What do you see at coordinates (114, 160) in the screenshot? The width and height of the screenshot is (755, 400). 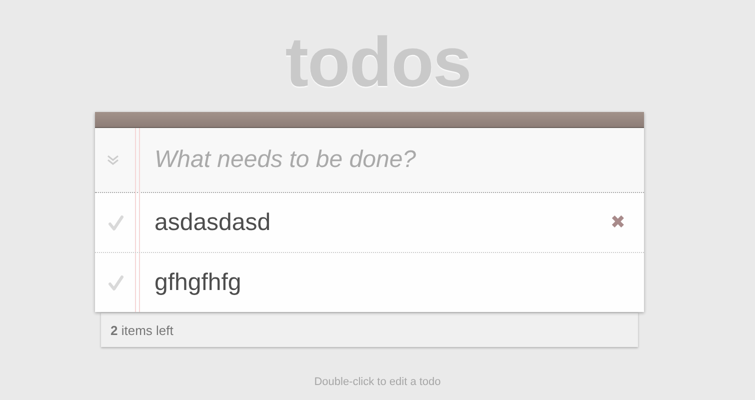 I see `chevrons-down-icon` at bounding box center [114, 160].